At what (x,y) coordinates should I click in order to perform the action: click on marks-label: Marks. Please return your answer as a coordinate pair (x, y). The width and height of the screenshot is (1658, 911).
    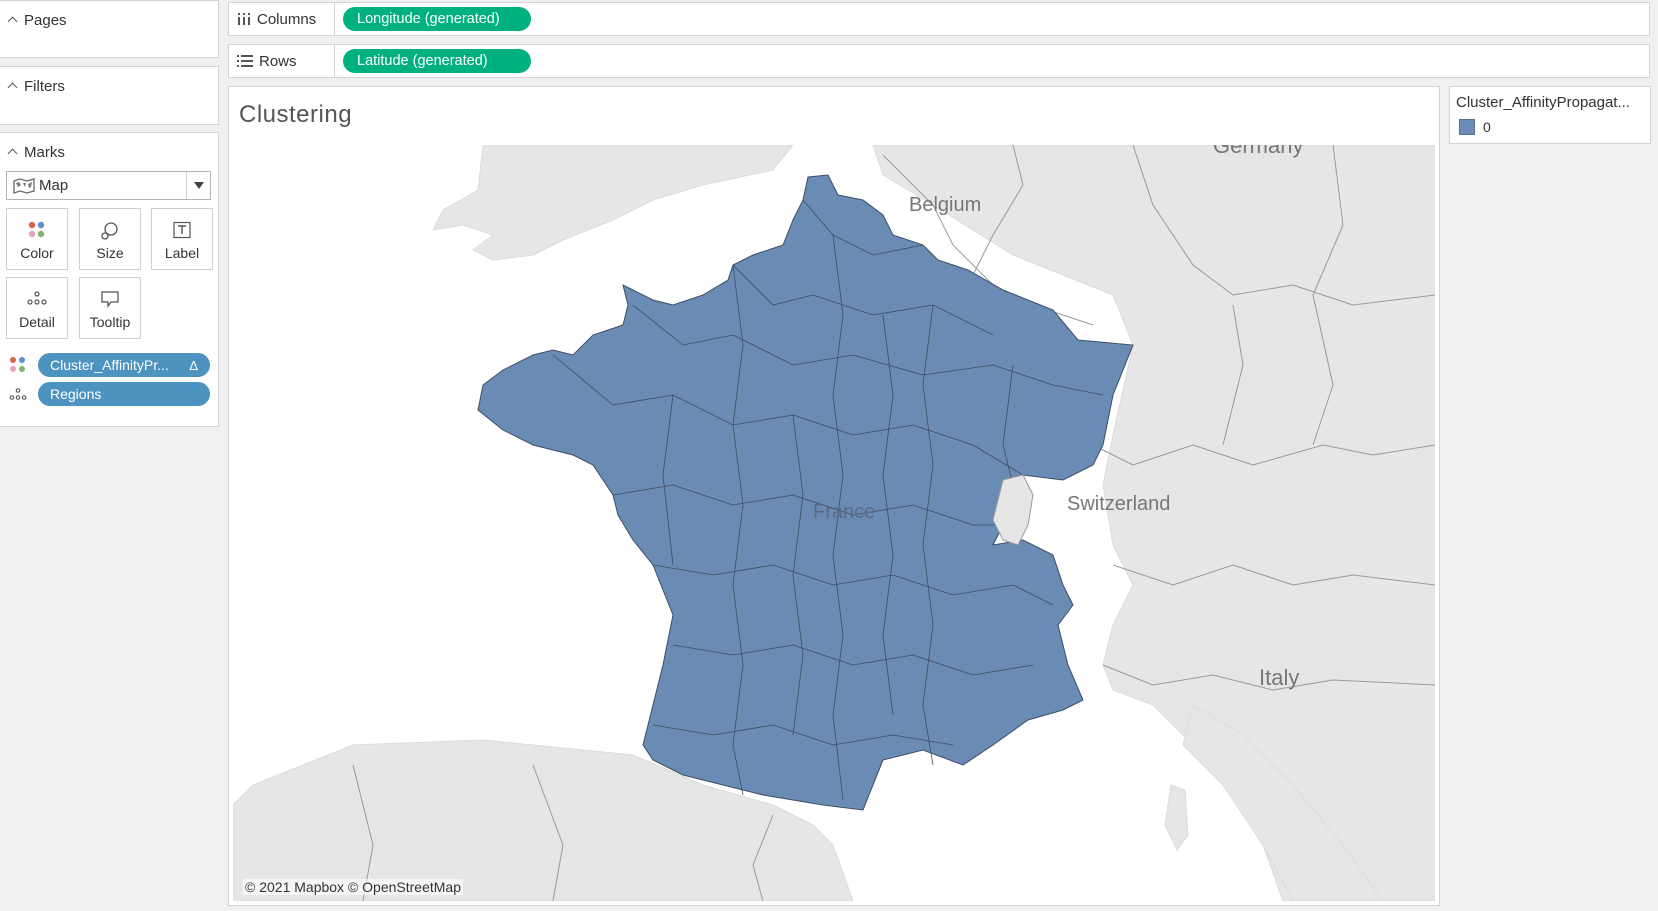
    Looking at the image, I should click on (44, 152).